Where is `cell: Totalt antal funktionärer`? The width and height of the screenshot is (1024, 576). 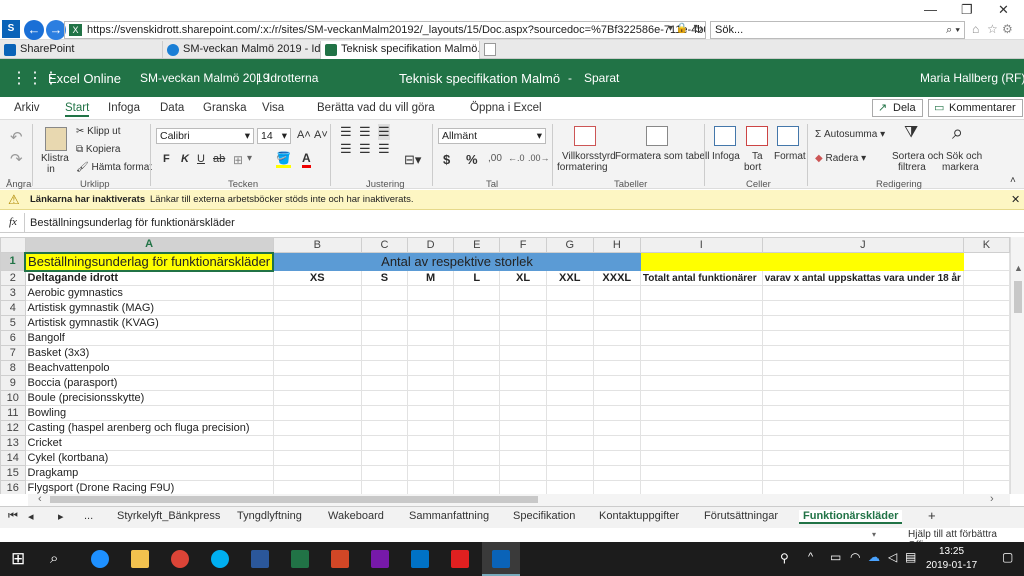
cell: Totalt antal funktionärer is located at coordinates (701, 278).